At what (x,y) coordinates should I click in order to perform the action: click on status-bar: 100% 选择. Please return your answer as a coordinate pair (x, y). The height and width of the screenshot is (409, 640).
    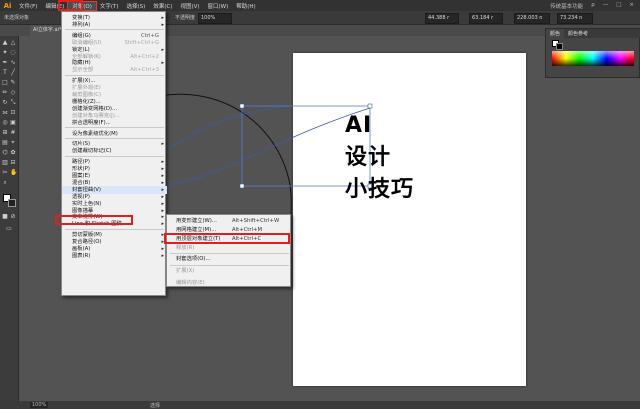
    Looking at the image, I should click on (320, 405).